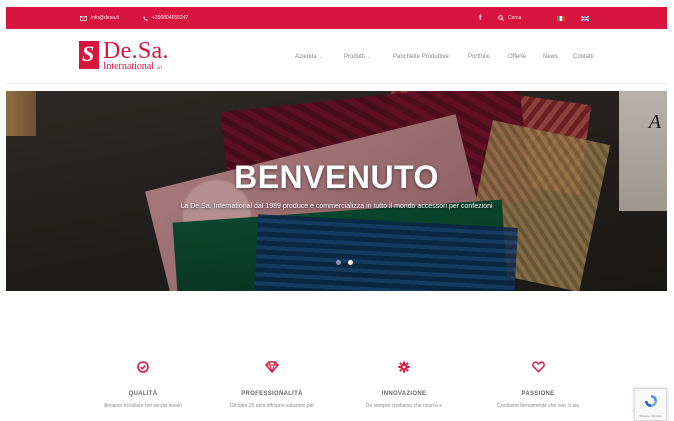 The image size is (674, 421). Describe the element at coordinates (272, 394) in the screenshot. I see `feature-title: PROFESSIONALITÀ` at that location.